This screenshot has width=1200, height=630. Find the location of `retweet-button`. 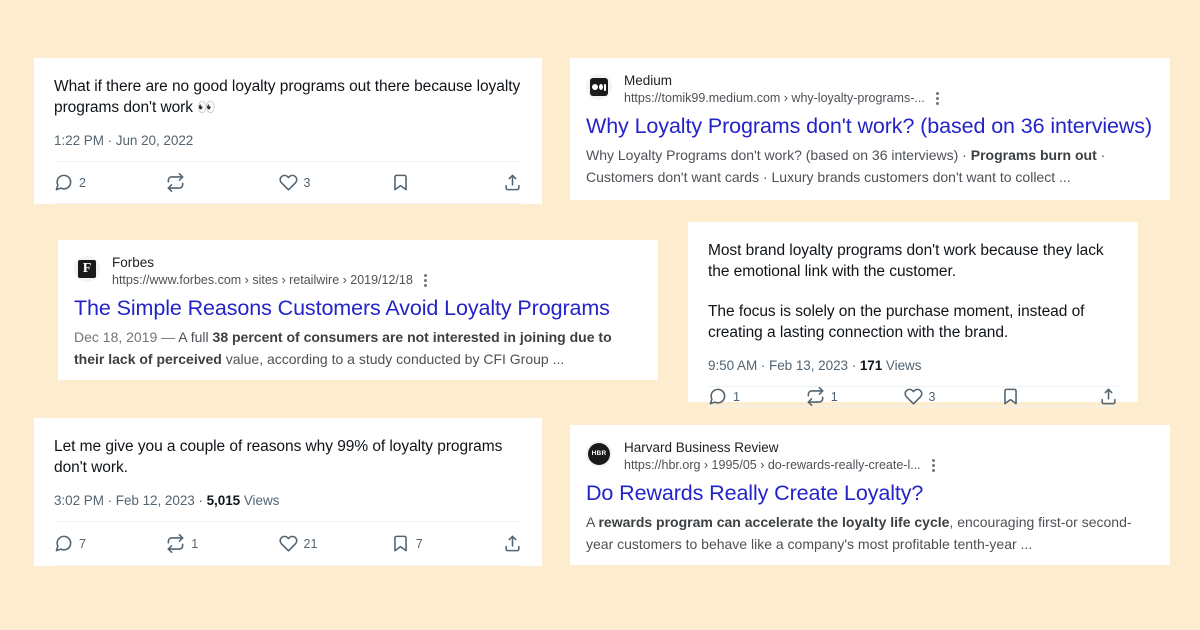

retweet-button is located at coordinates (222, 182).